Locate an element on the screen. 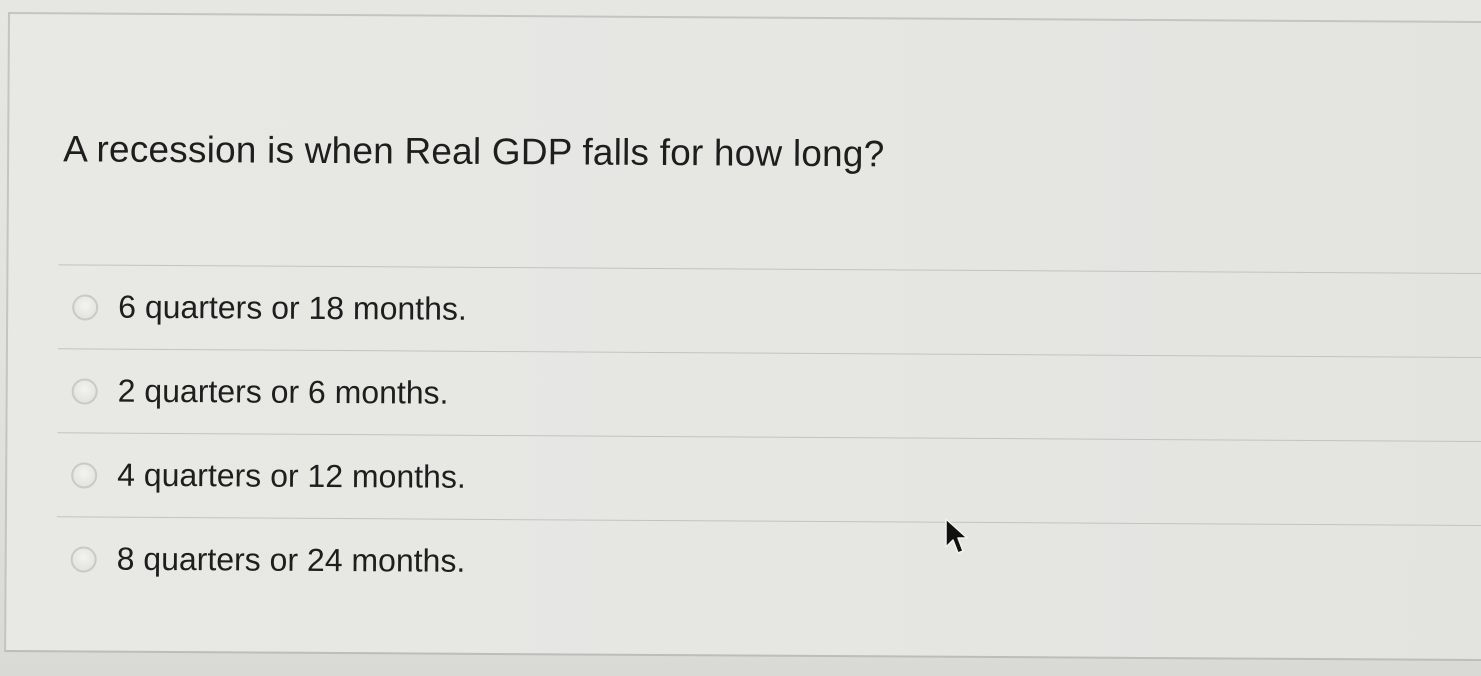 The height and width of the screenshot is (676, 1481). answer-label: 6 quarters or 18 months. is located at coordinates (292, 307).